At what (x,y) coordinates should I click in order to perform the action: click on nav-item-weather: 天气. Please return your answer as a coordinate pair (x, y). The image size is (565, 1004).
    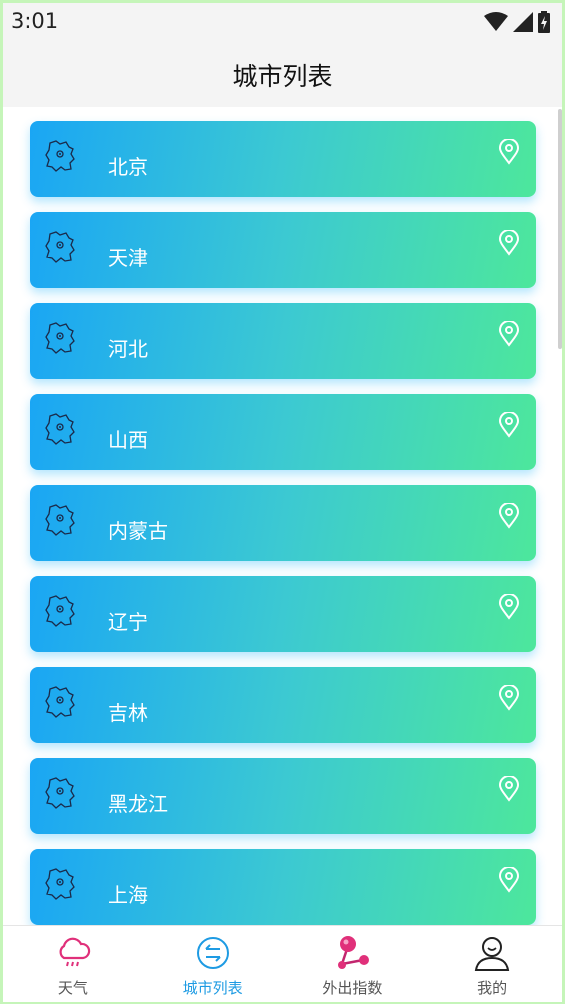
    Looking at the image, I should click on (73, 964).